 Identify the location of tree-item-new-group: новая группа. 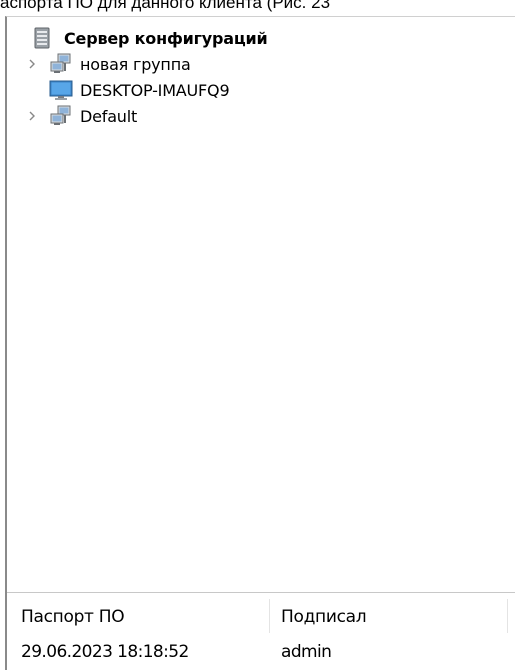
(109, 64).